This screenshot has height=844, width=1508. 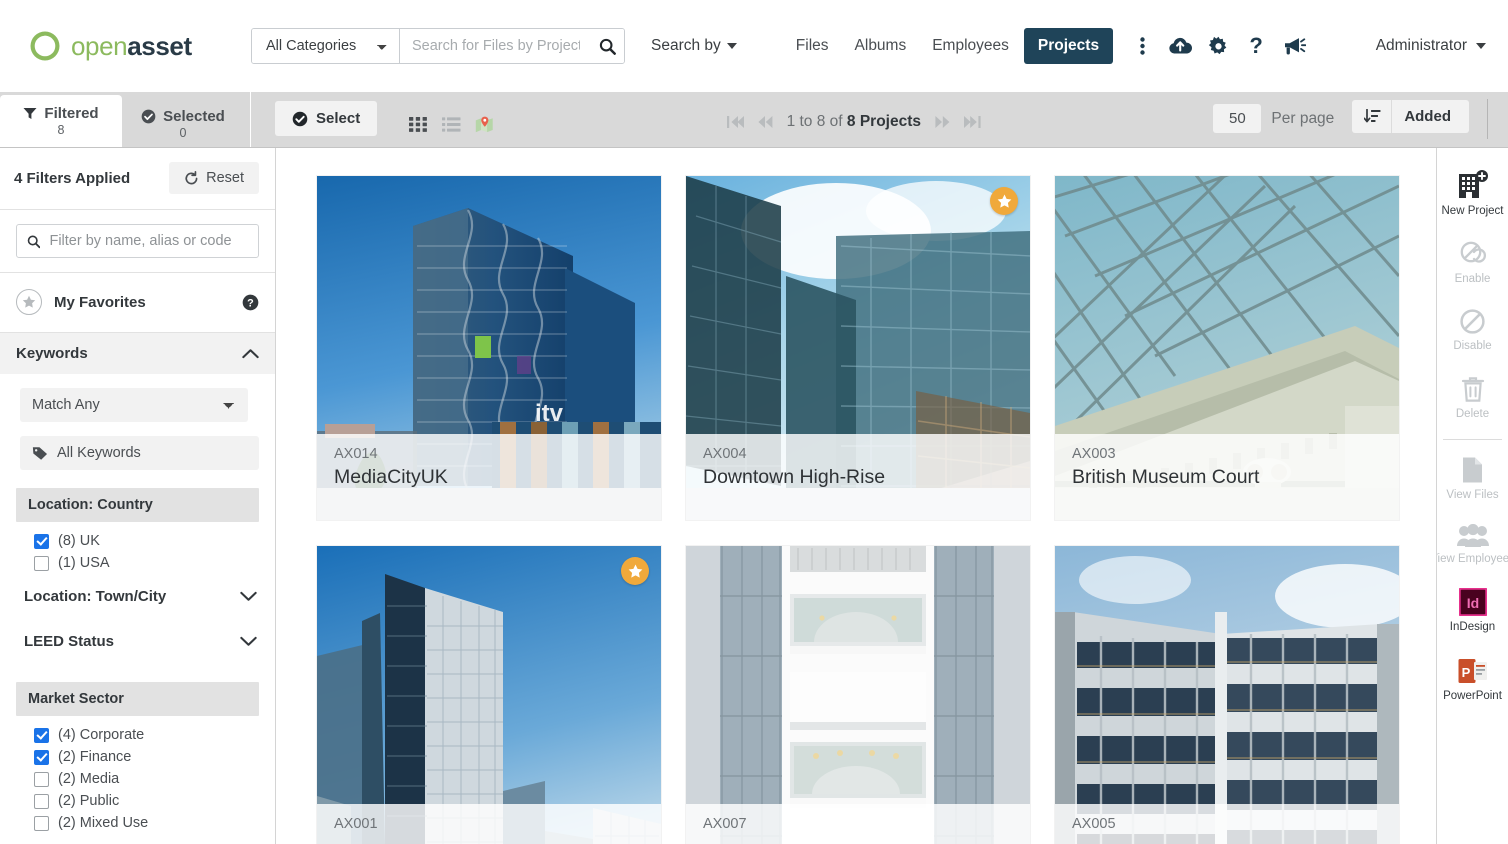 What do you see at coordinates (30, 113) in the screenshot?
I see `funnel-icon` at bounding box center [30, 113].